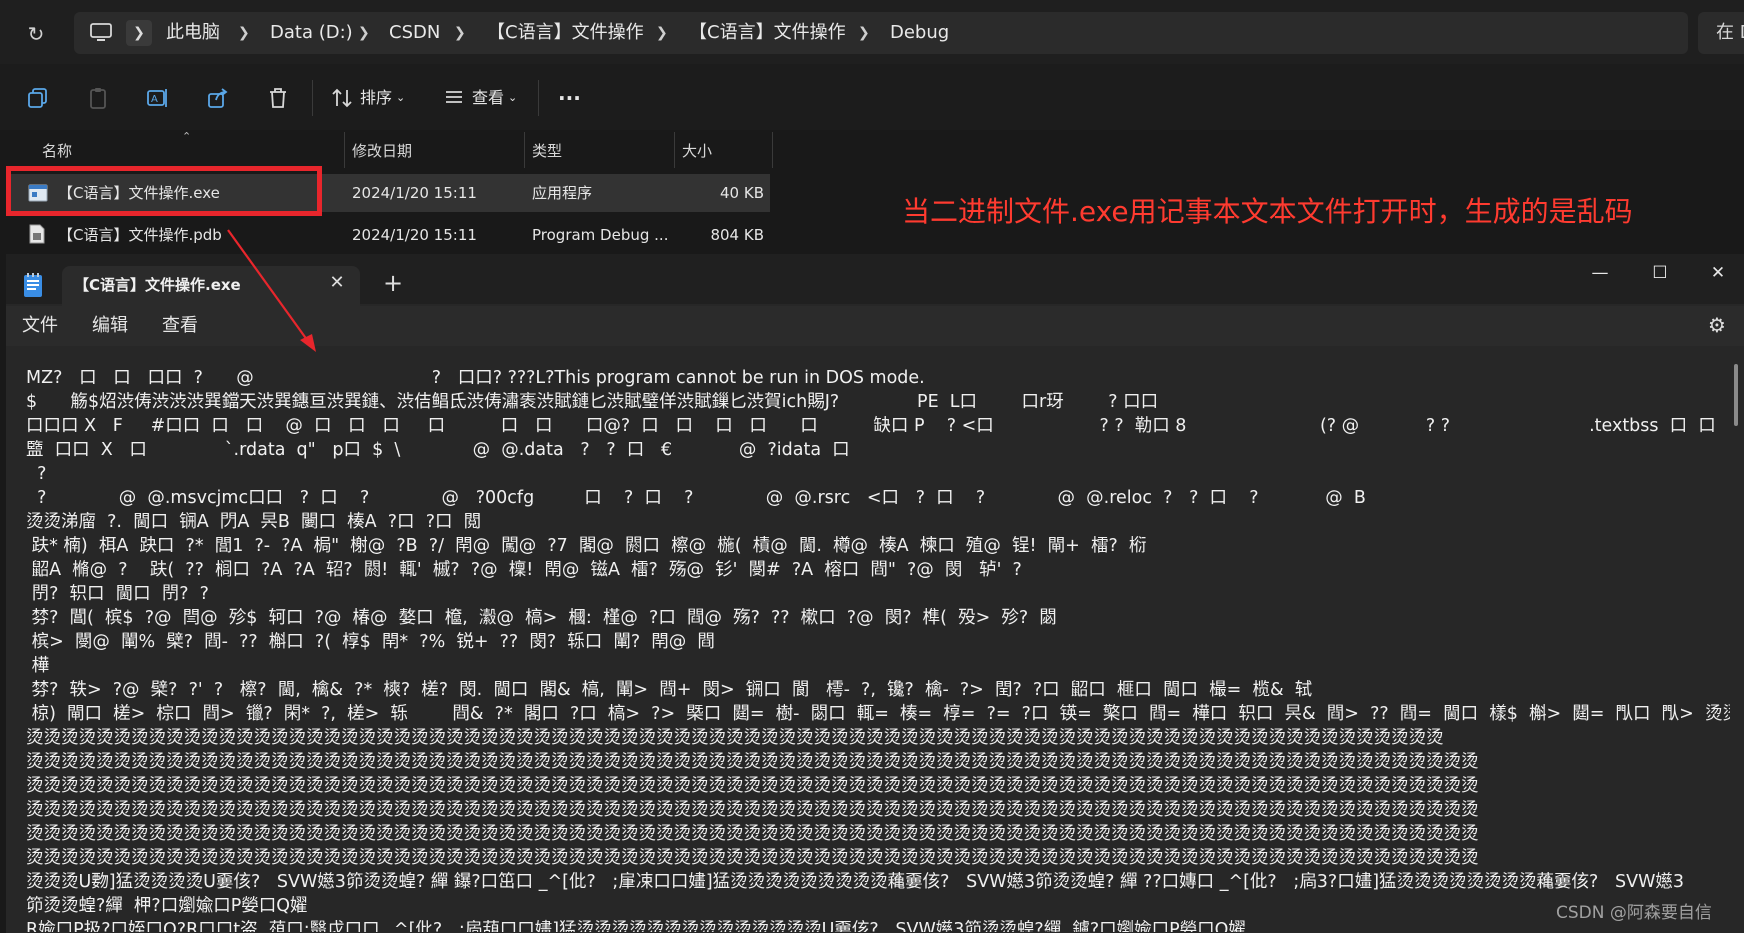  Describe the element at coordinates (167, 906) in the screenshot. I see `text-line: 笷烫烫蝗?繟 柙?口嬼婾口P嫈口Q嬥` at that location.